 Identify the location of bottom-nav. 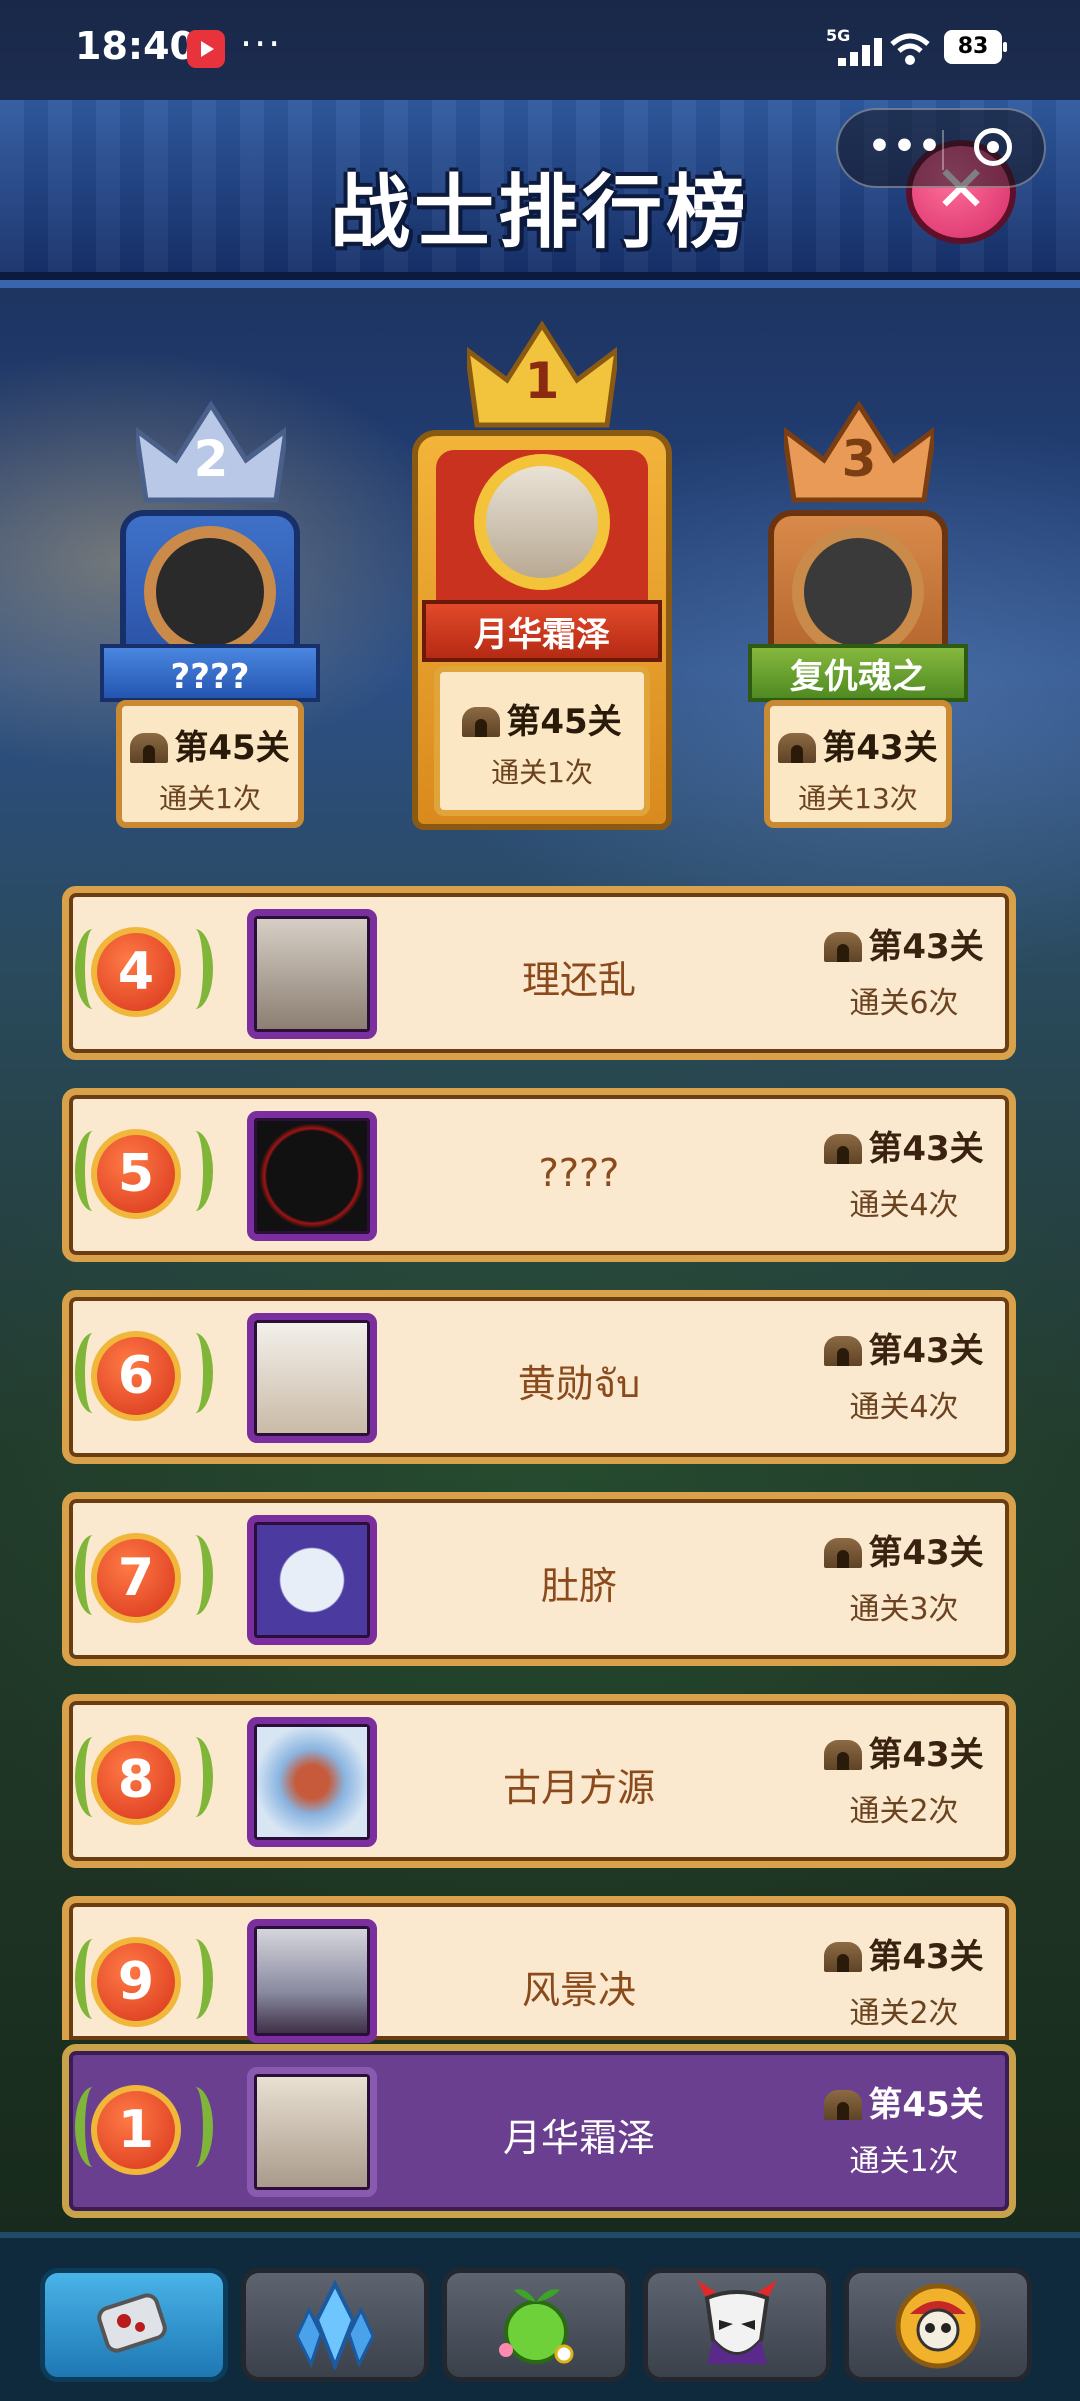
(540, 2316).